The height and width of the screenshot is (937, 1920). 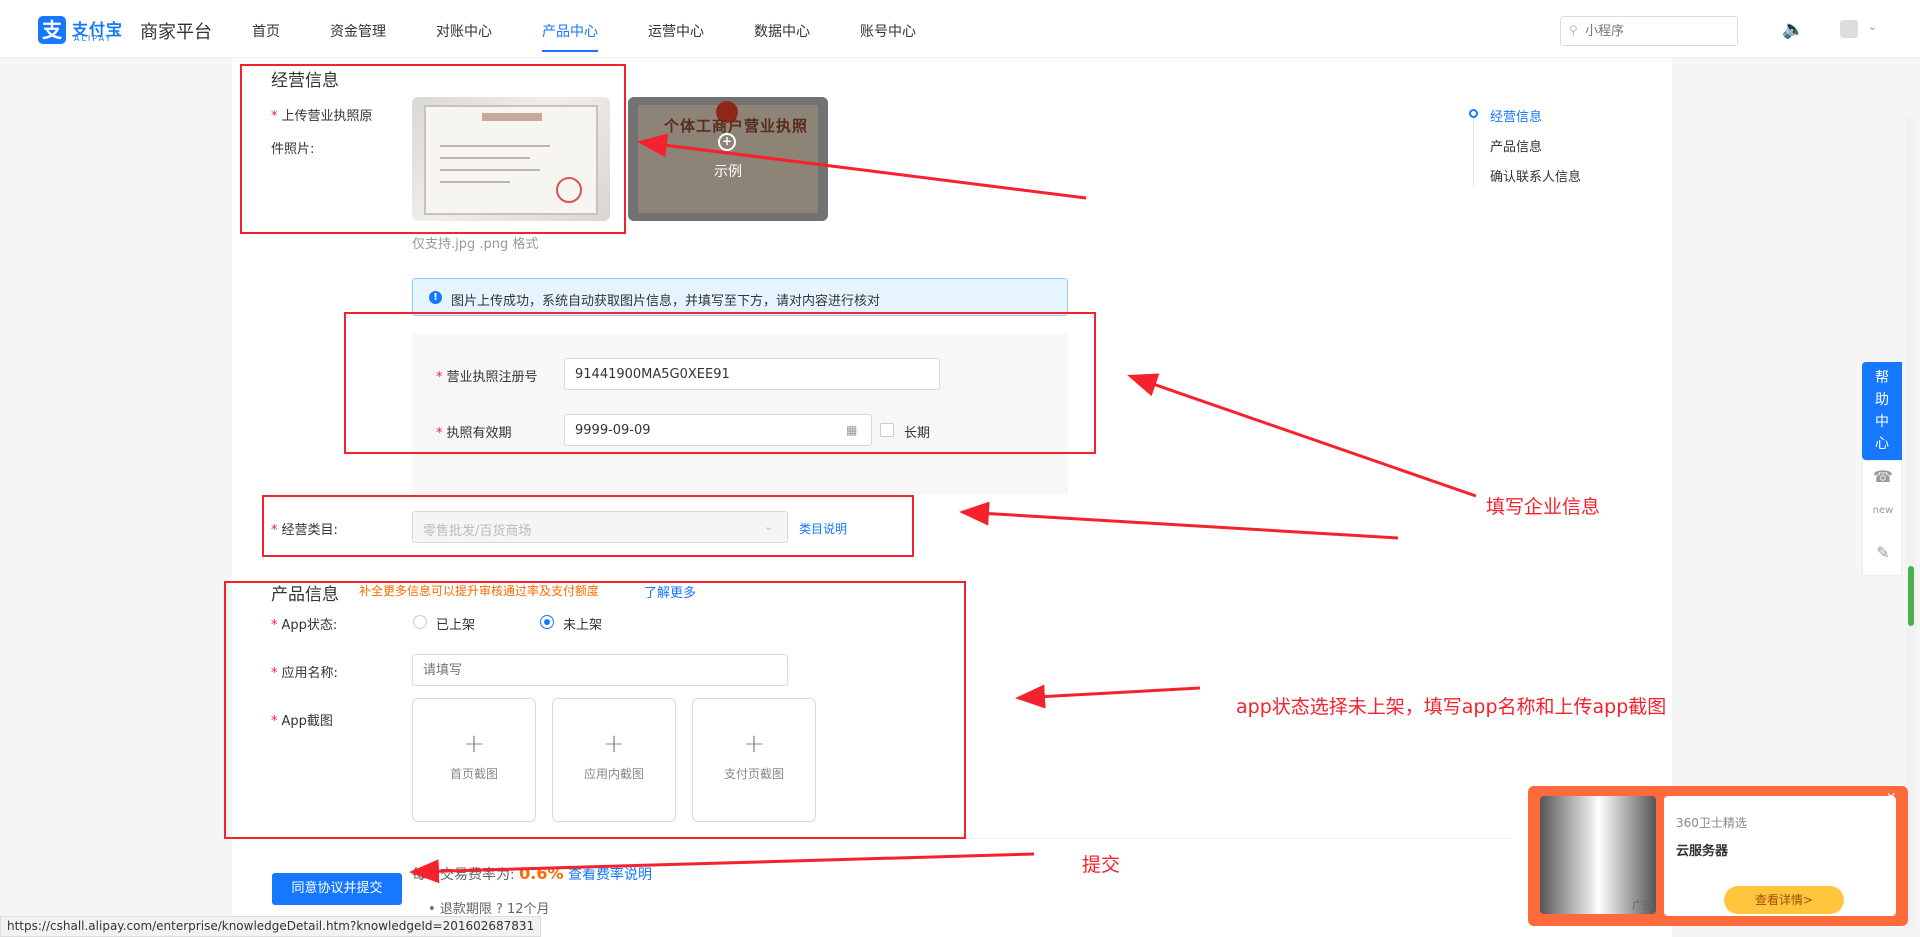 I want to click on nav-account: 账号中心, so click(x=888, y=29).